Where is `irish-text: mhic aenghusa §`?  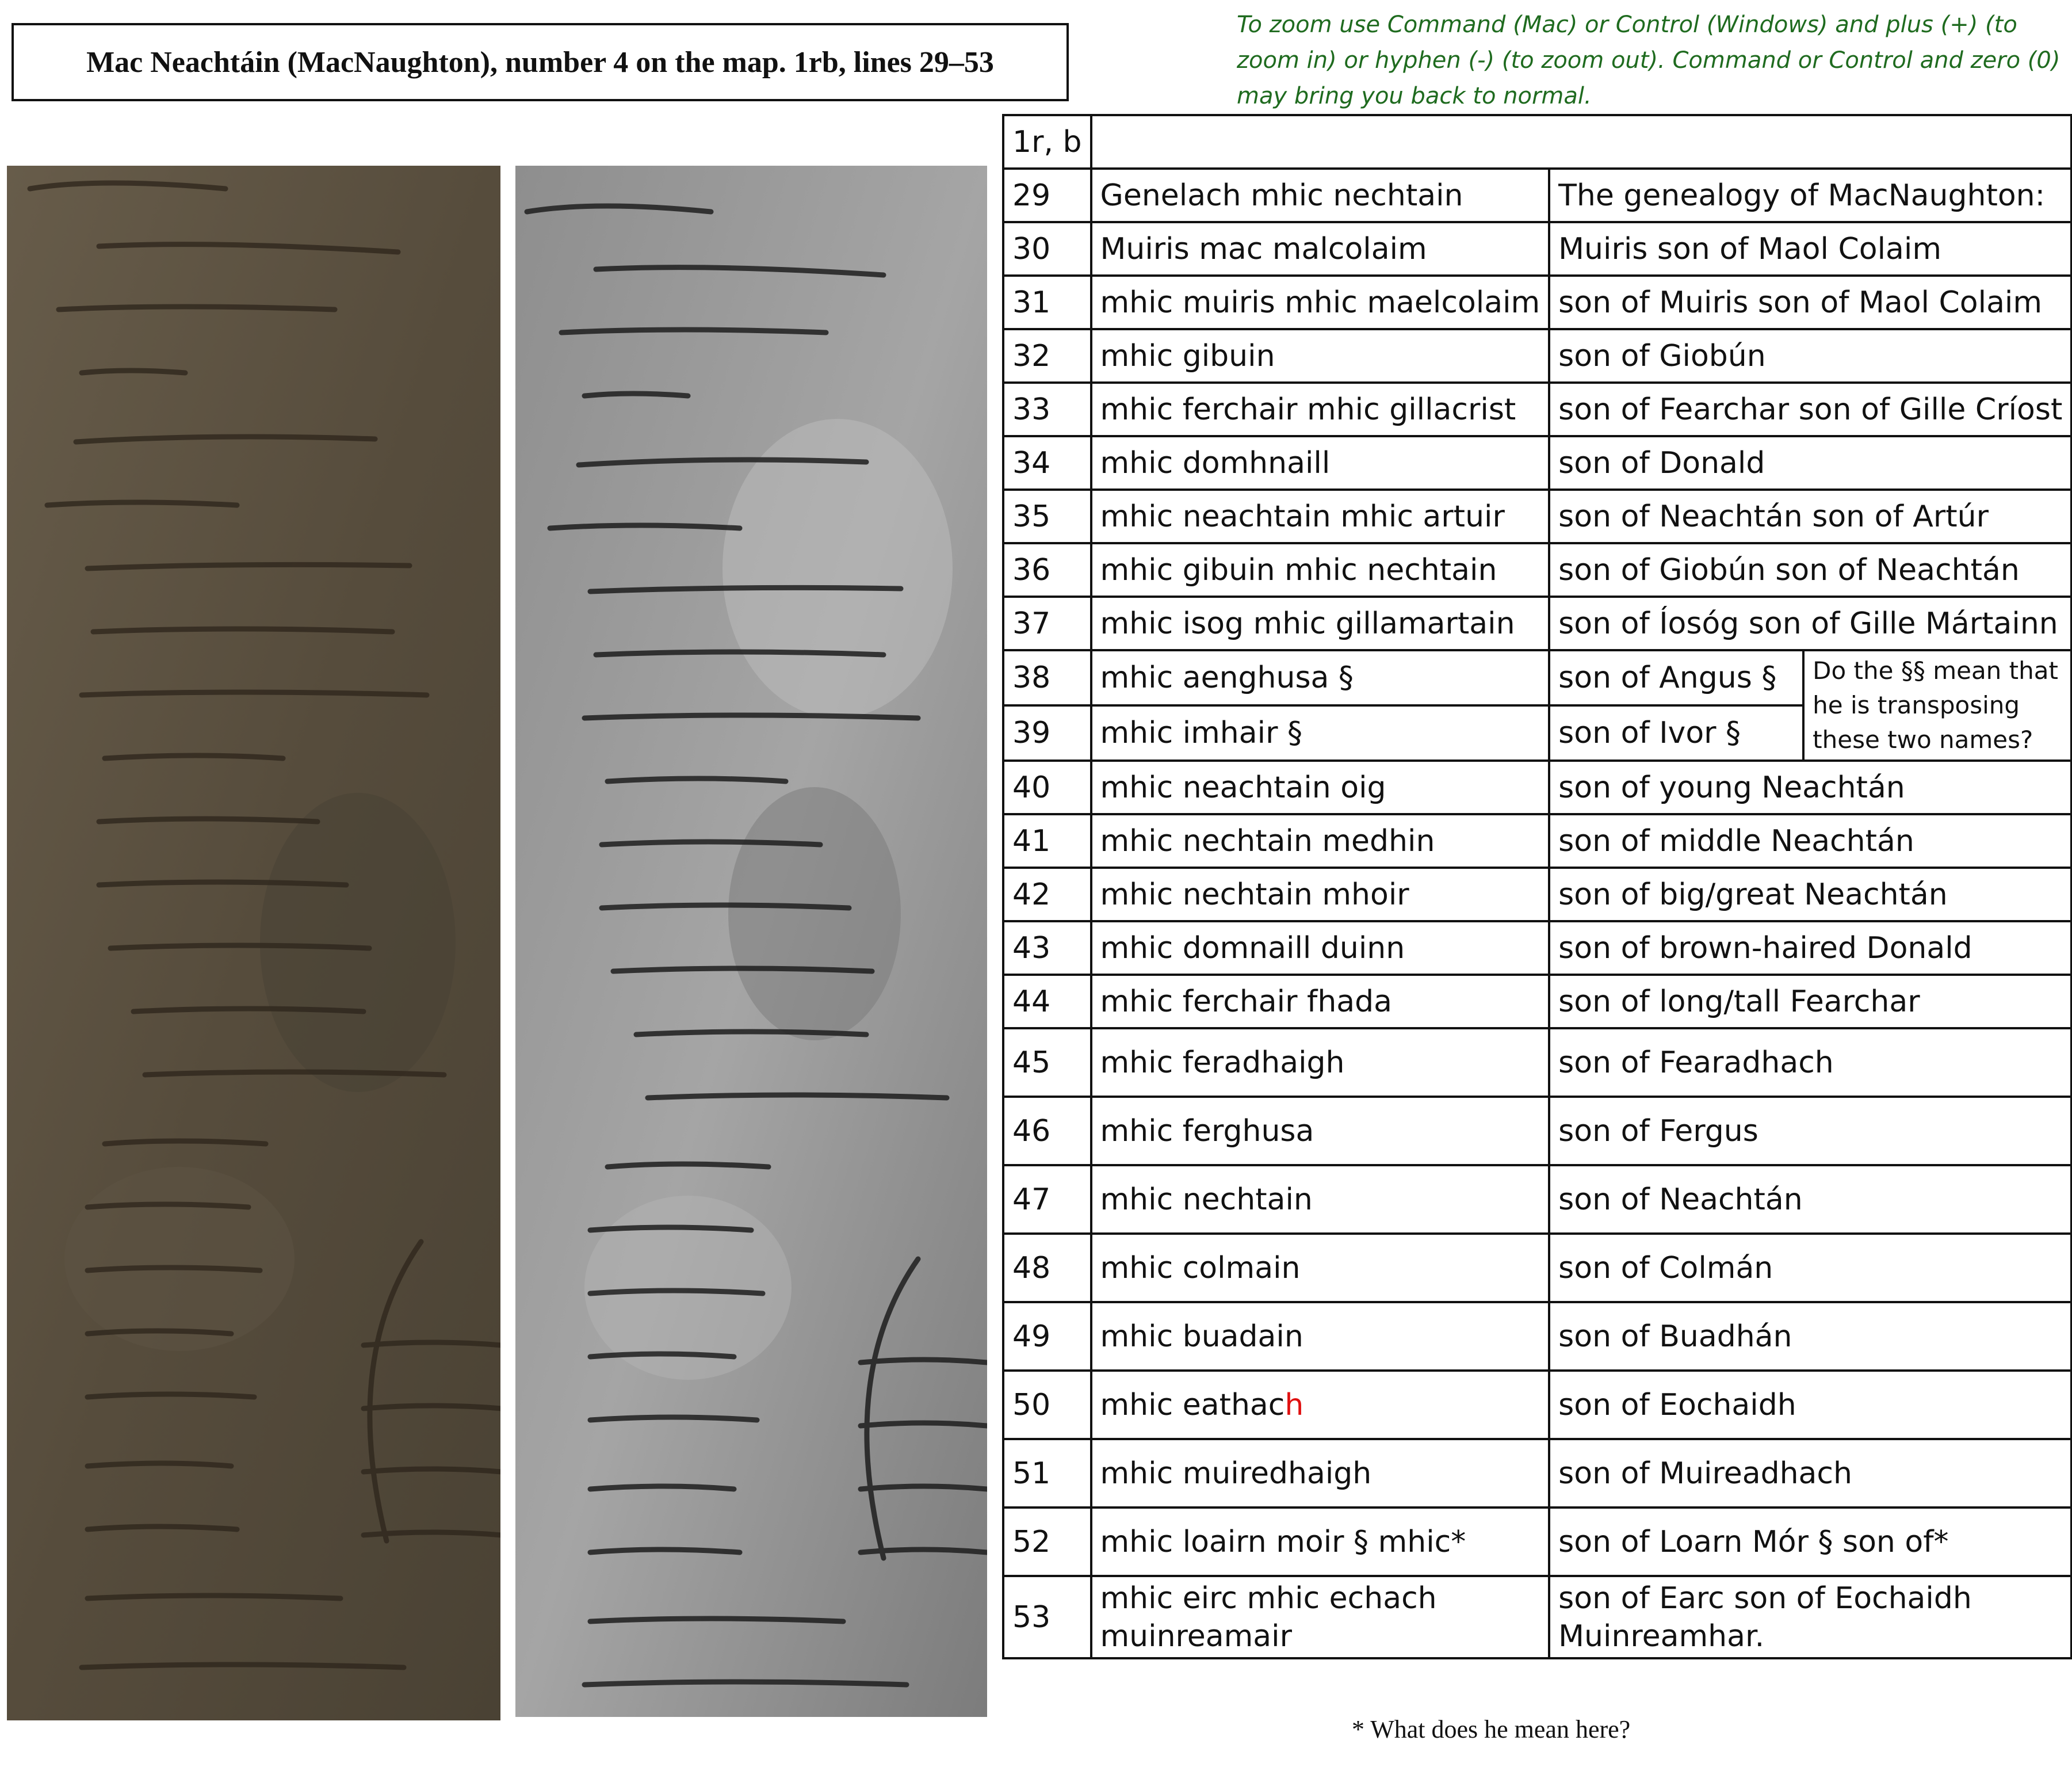
irish-text: mhic aenghusa § is located at coordinates (1320, 678).